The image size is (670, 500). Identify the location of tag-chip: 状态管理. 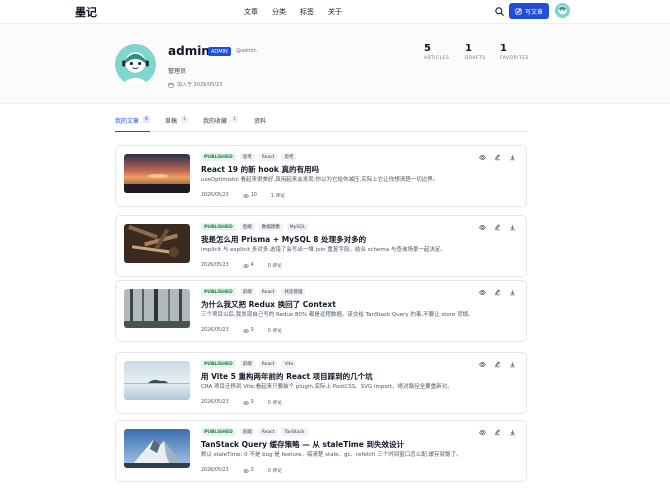
(293, 292).